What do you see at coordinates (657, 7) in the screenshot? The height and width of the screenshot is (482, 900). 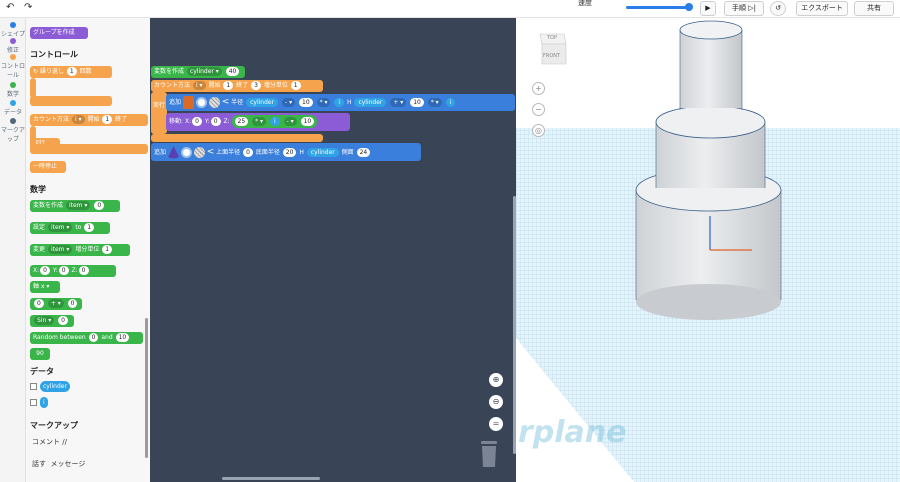 I see `speed-slider` at bounding box center [657, 7].